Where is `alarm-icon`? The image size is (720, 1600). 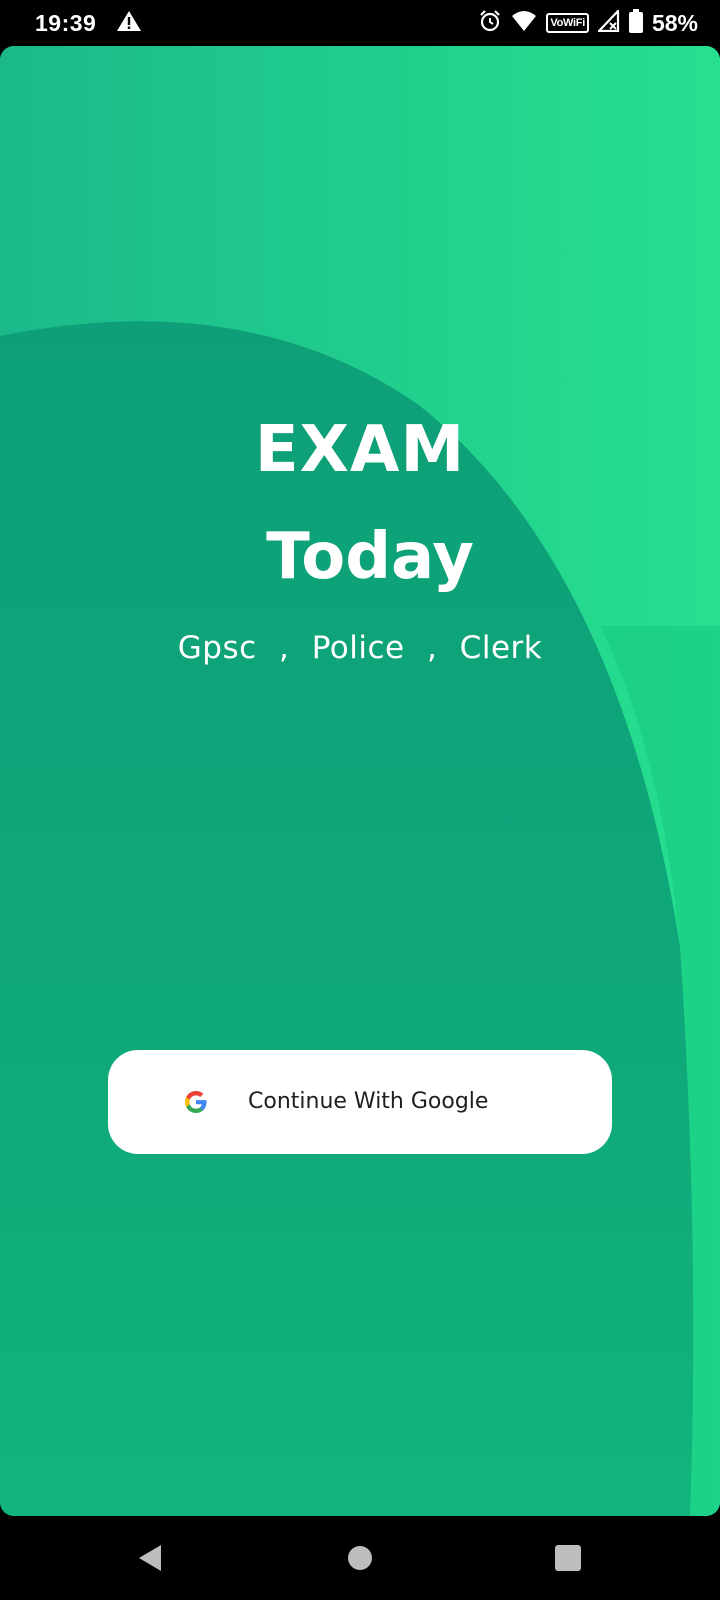 alarm-icon is located at coordinates (490, 23).